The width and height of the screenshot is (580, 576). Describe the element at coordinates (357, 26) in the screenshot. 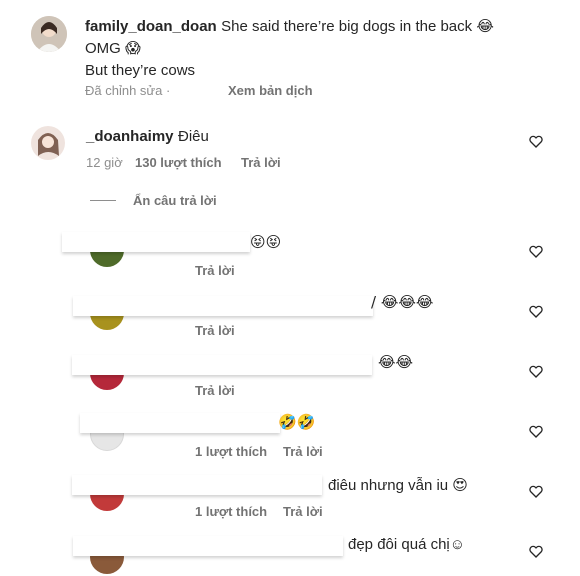

I see `comment-text-line1: She said there’re big dogs in the back 😂` at that location.